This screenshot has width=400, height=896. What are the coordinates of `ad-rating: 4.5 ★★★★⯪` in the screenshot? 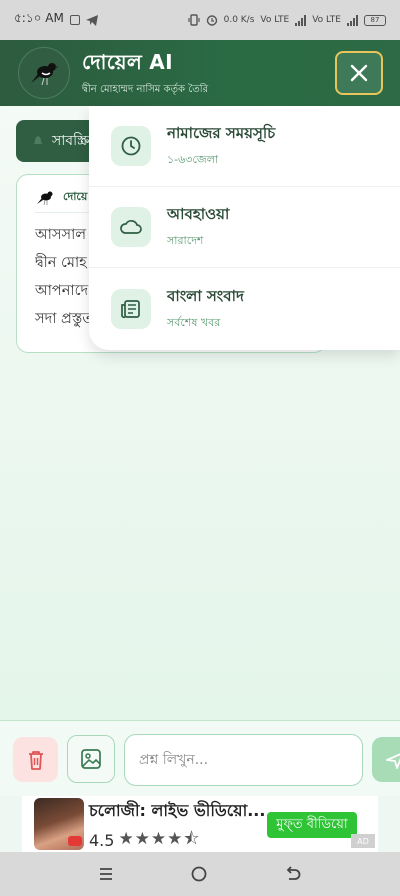 It's located at (145, 840).